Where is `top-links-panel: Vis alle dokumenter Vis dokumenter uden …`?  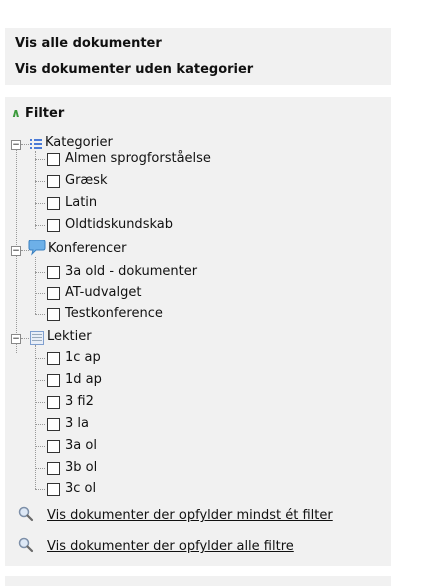 top-links-panel: Vis alle dokumenter Vis dokumenter uden … is located at coordinates (198, 56).